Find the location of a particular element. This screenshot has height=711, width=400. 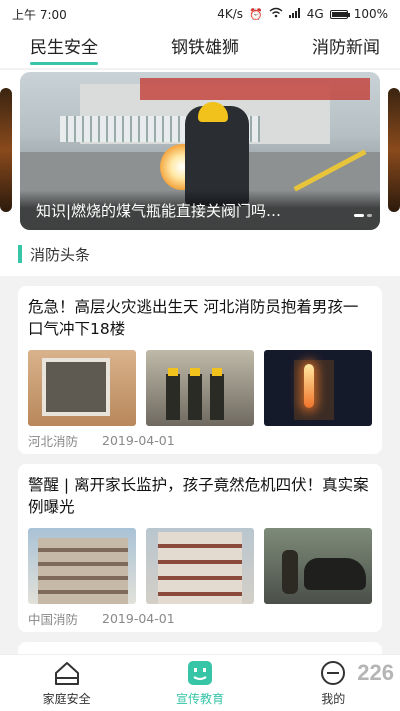

news-card is located at coordinates (200, 648).